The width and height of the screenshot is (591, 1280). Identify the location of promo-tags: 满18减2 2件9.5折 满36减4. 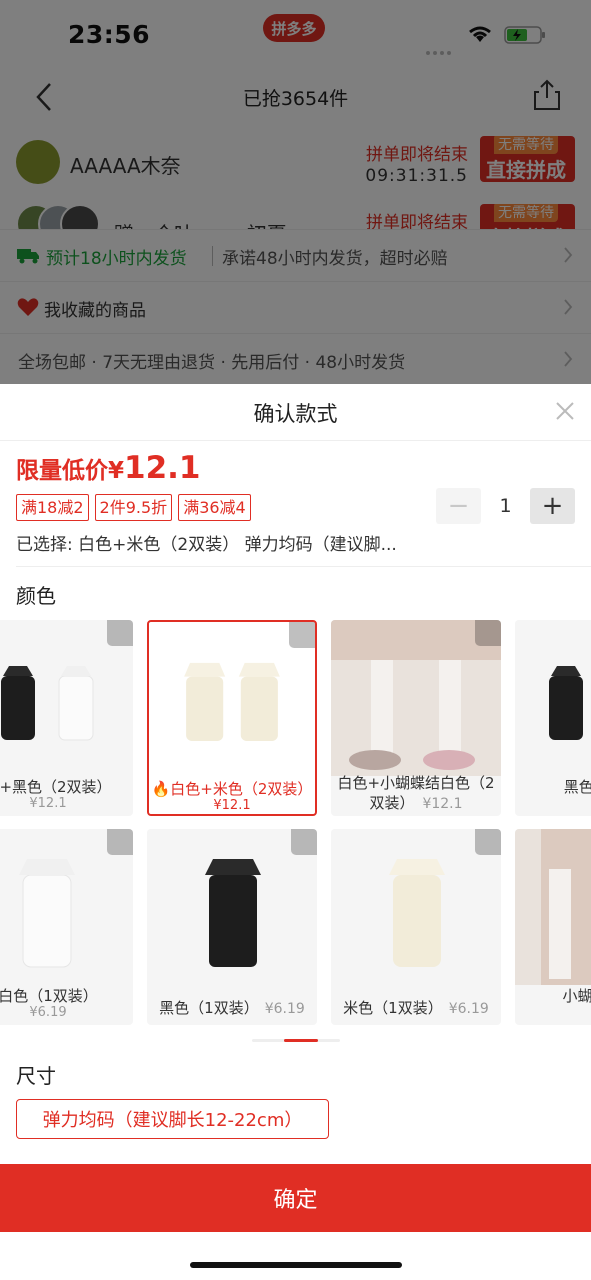
(133, 507).